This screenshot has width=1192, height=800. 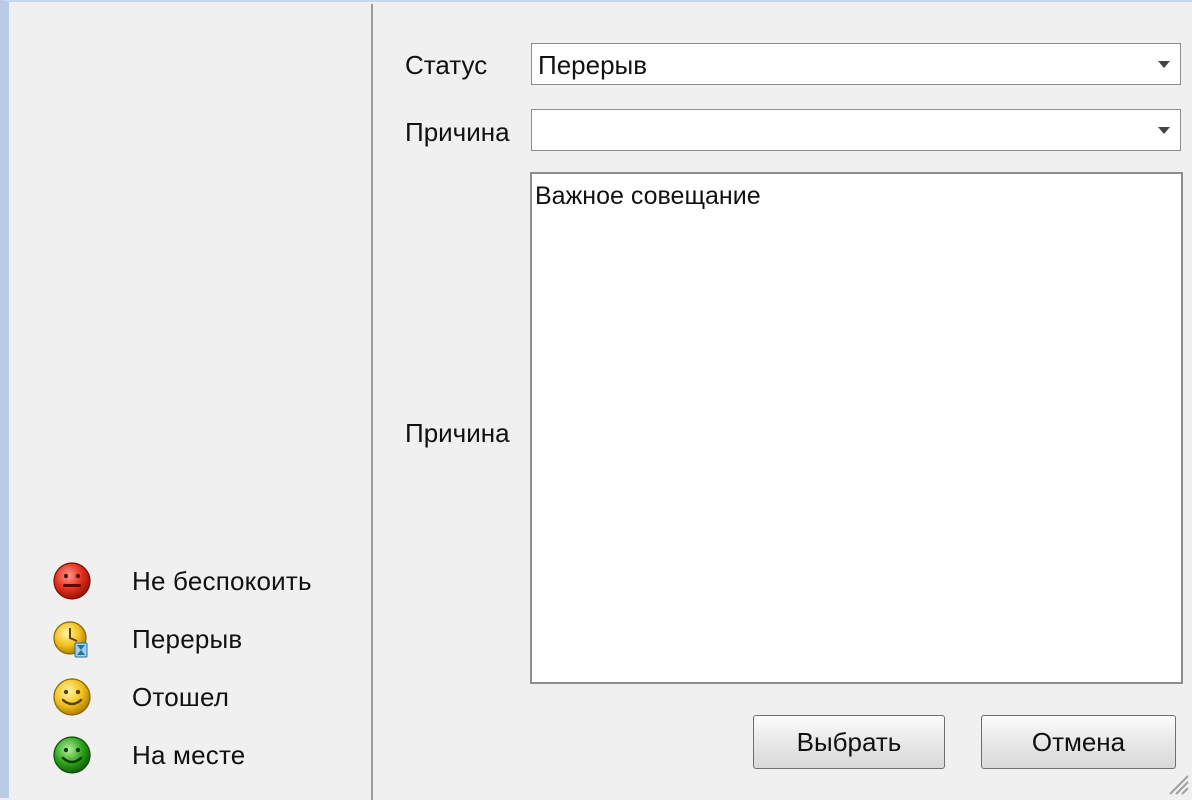 I want to click on legend-item-break: Перерыв, so click(x=182, y=639).